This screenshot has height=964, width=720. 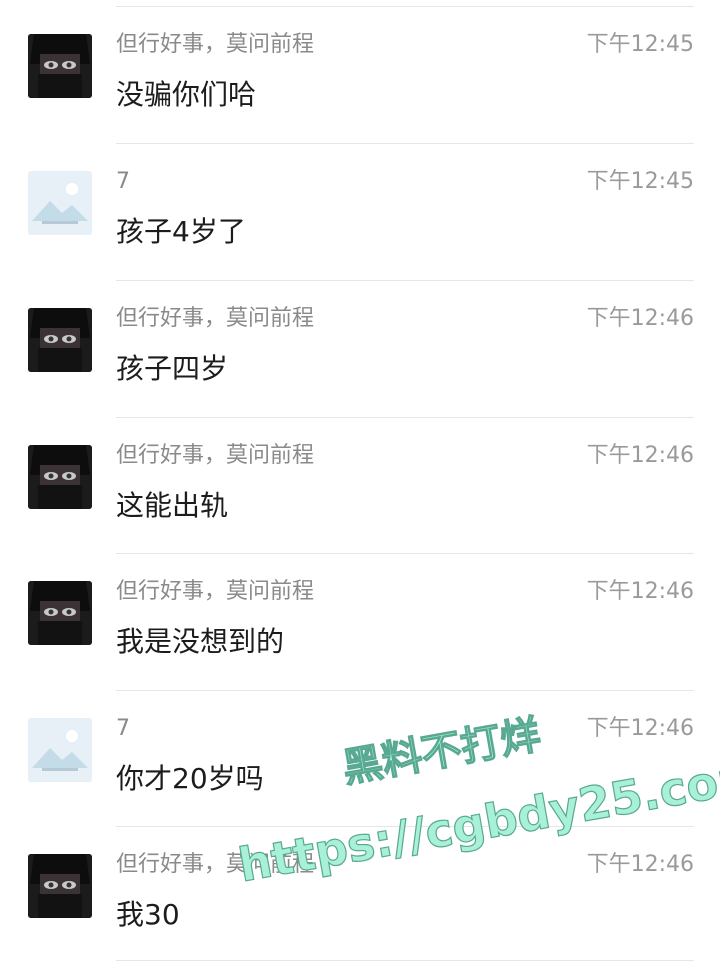 I want to click on message-text: 这能出轨, so click(x=172, y=505).